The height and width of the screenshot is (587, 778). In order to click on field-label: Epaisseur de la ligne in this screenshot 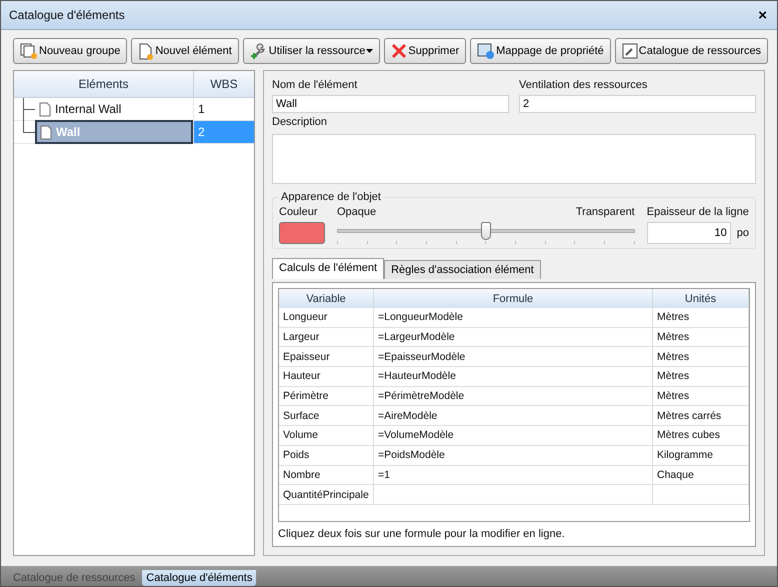, I will do `click(697, 212)`.